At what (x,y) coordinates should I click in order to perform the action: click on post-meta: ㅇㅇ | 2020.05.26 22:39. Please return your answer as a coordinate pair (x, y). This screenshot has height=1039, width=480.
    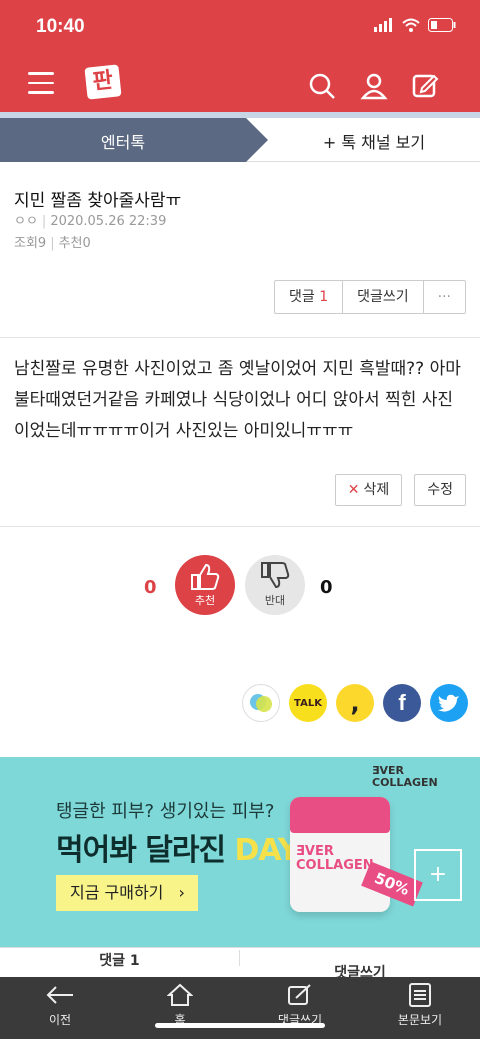
    Looking at the image, I should click on (90, 221).